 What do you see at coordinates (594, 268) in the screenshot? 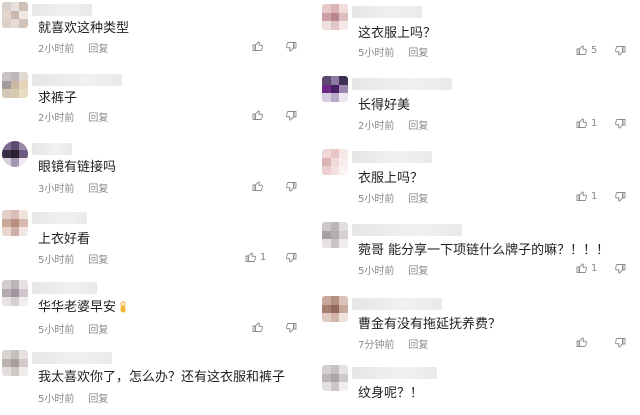
I see `like-count: 1` at bounding box center [594, 268].